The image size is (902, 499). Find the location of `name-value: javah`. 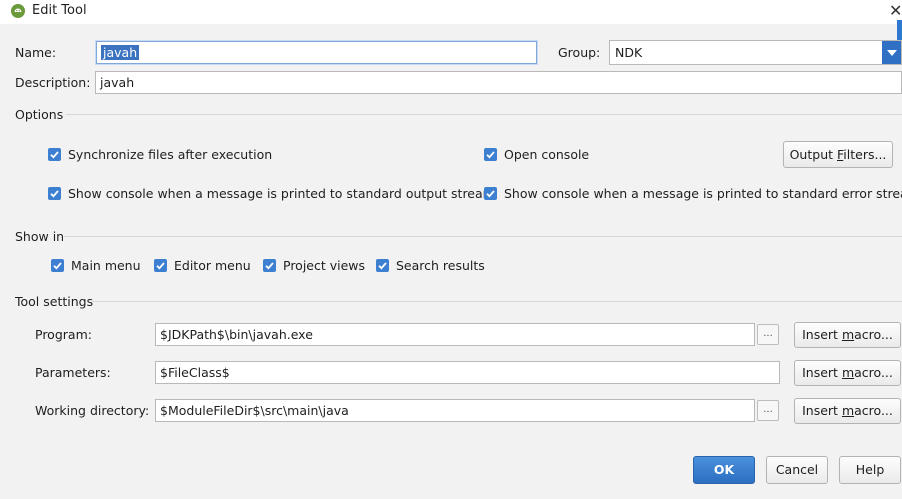

name-value: javah is located at coordinates (120, 52).